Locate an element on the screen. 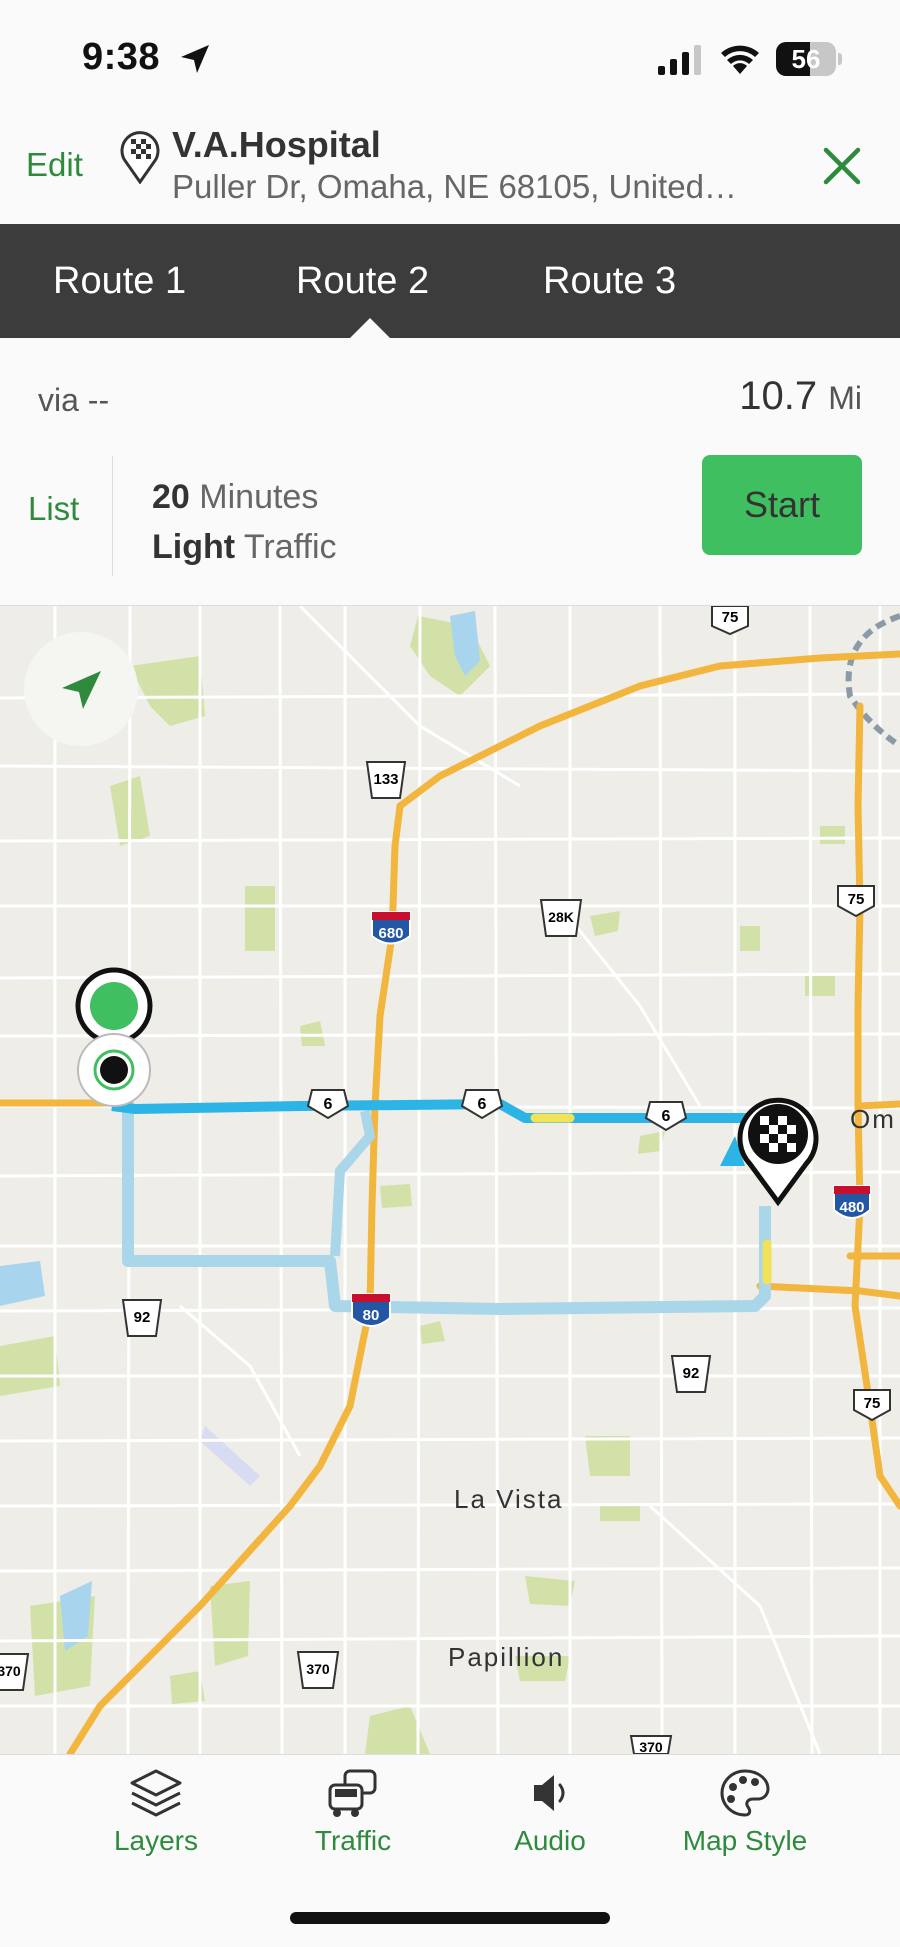 The width and height of the screenshot is (900, 1947). svg-text: 680 is located at coordinates (390, 933).